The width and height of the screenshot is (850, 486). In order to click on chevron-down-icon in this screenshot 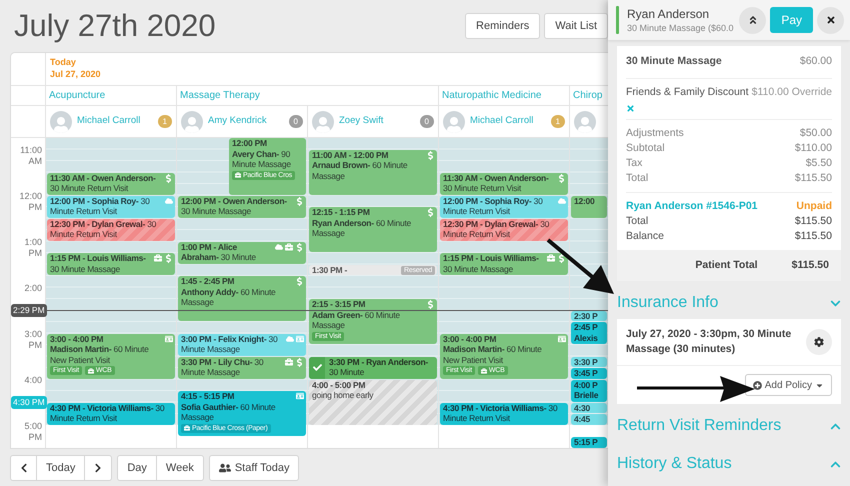, I will do `click(835, 303)`.